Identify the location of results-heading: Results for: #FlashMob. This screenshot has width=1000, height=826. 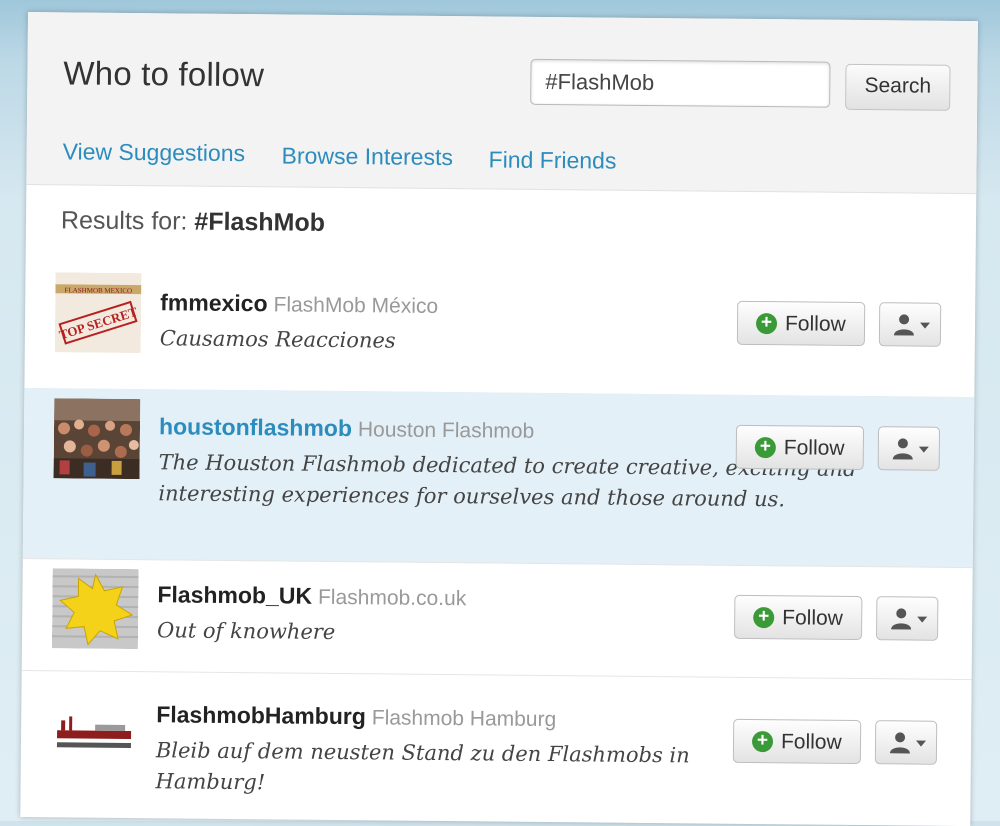
(193, 222).